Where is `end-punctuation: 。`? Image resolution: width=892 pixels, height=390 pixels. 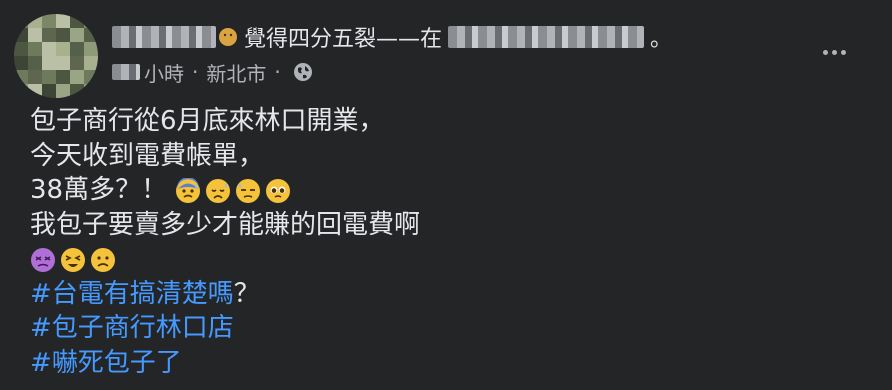 end-punctuation: 。 is located at coordinates (661, 39).